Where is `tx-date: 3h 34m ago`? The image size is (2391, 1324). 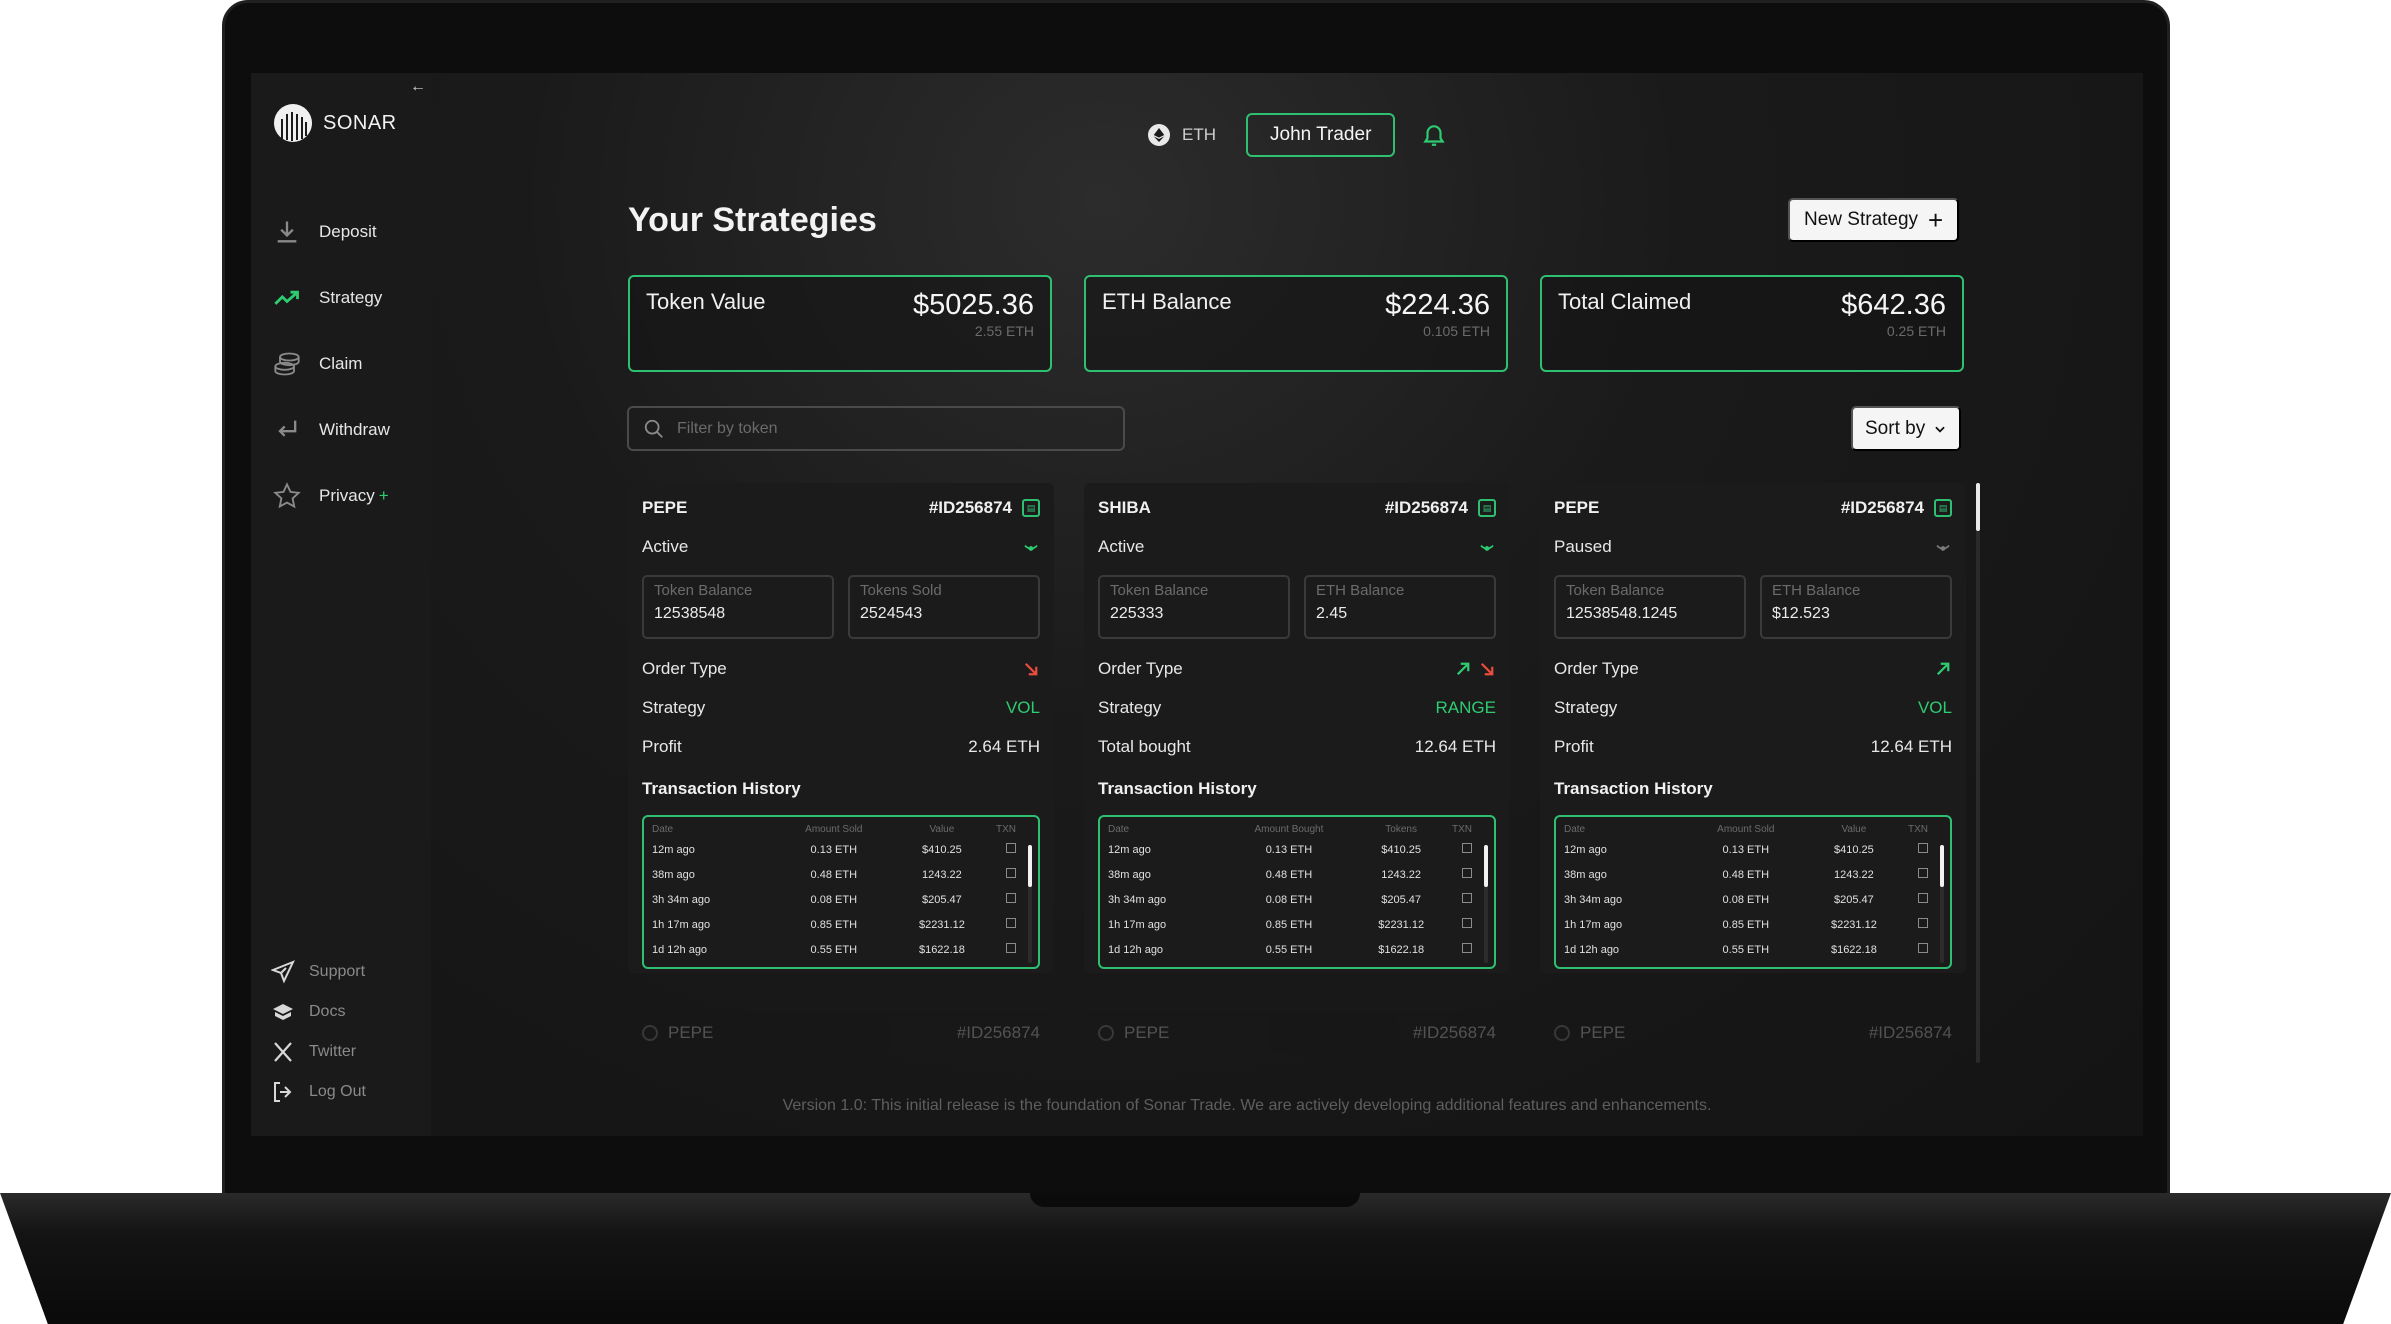
tx-date: 3h 34m ago is located at coordinates (1593, 899).